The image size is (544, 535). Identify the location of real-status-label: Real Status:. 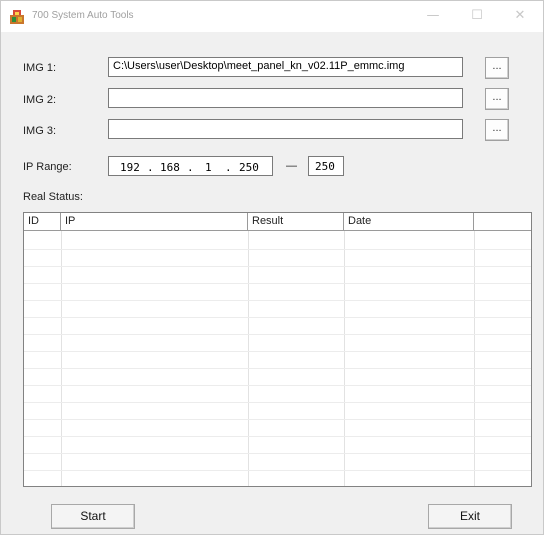
(53, 197).